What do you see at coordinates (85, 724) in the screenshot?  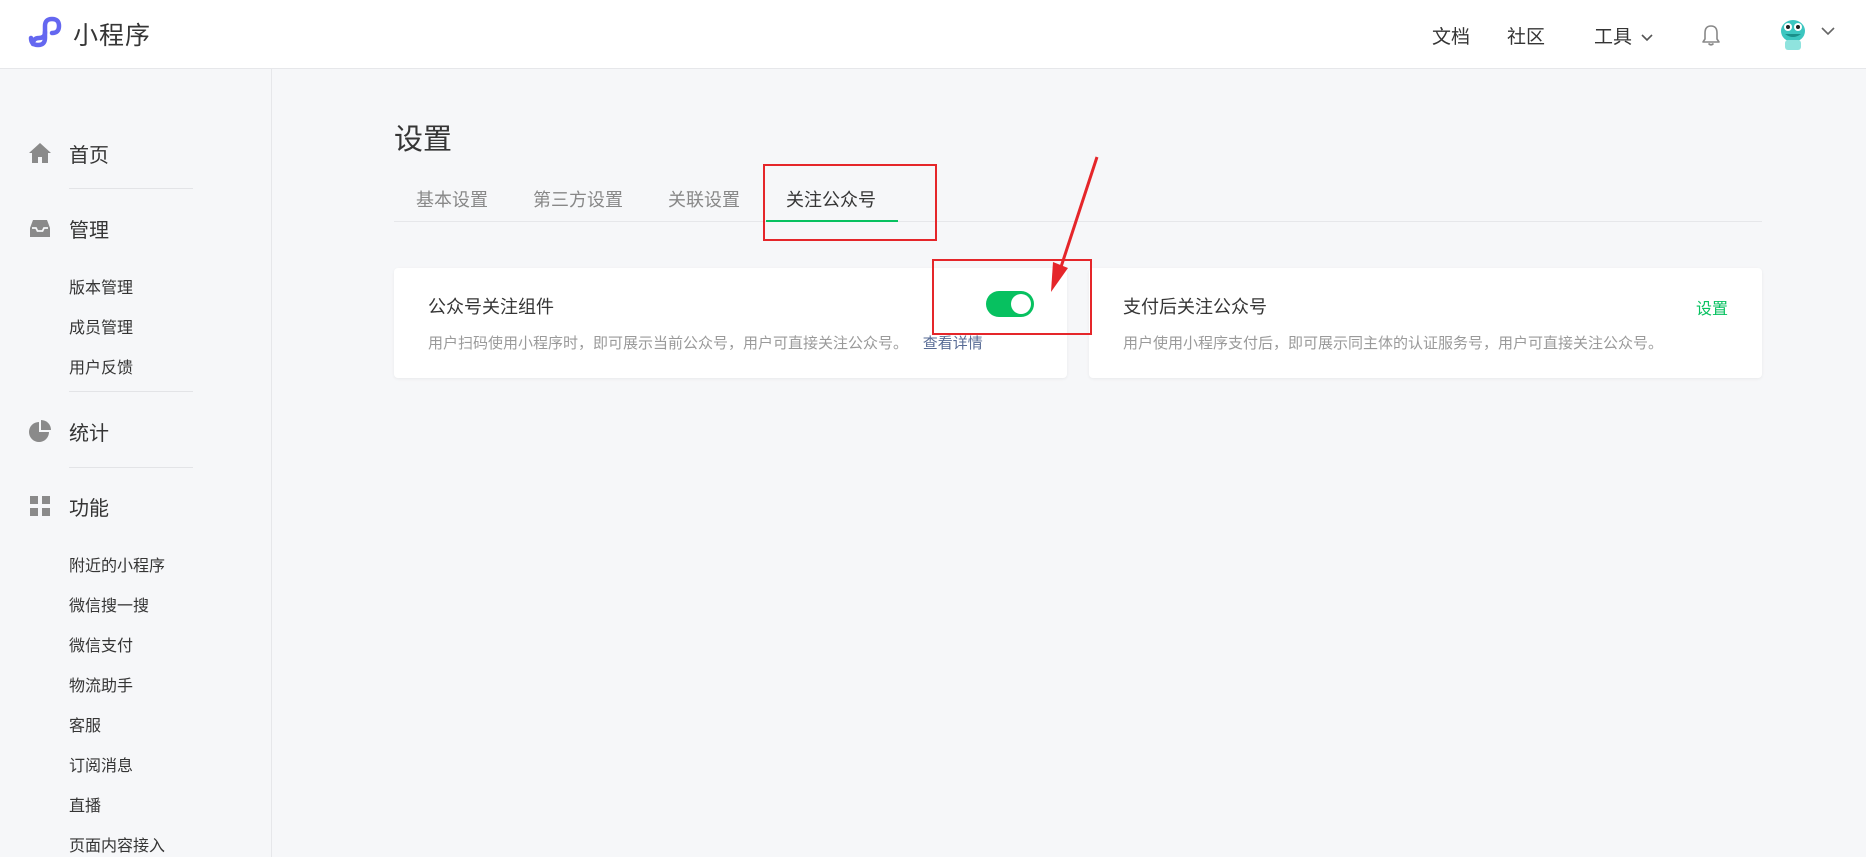 I see `sidebar-subitem-service: 客服` at bounding box center [85, 724].